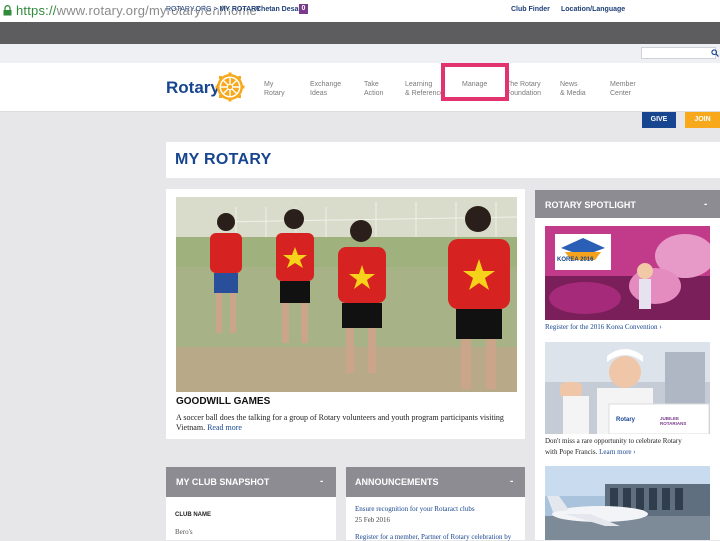 The width and height of the screenshot is (720, 541). What do you see at coordinates (627, 503) in the screenshot?
I see `airport-image` at bounding box center [627, 503].